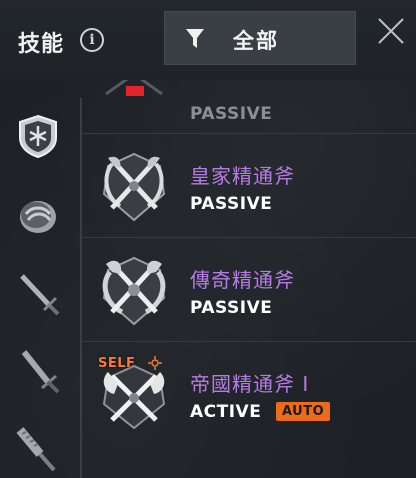  What do you see at coordinates (303, 411) in the screenshot?
I see `auto-badge: AUTO` at bounding box center [303, 411].